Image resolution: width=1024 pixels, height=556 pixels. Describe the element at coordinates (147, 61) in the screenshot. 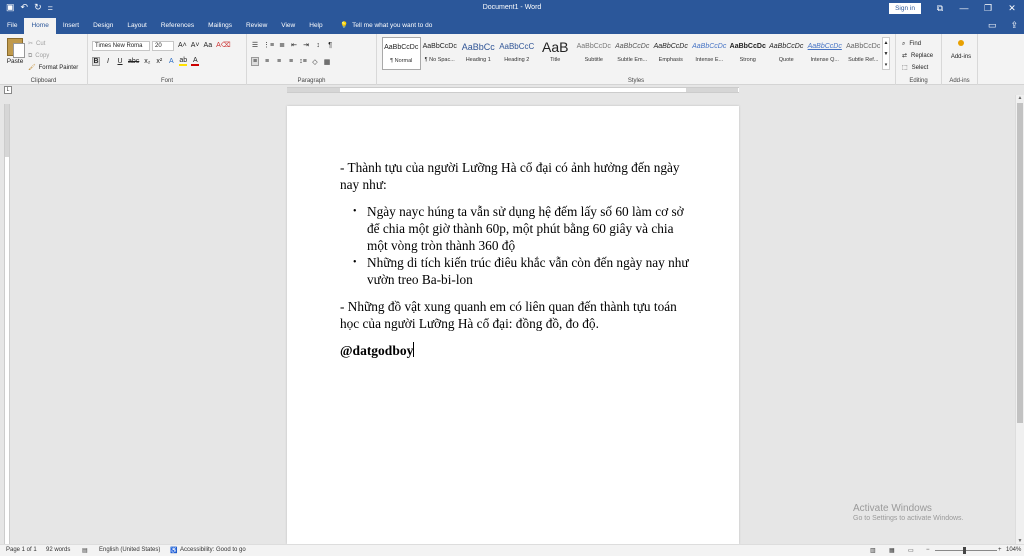

I see `subscript-icon: x₂` at that location.